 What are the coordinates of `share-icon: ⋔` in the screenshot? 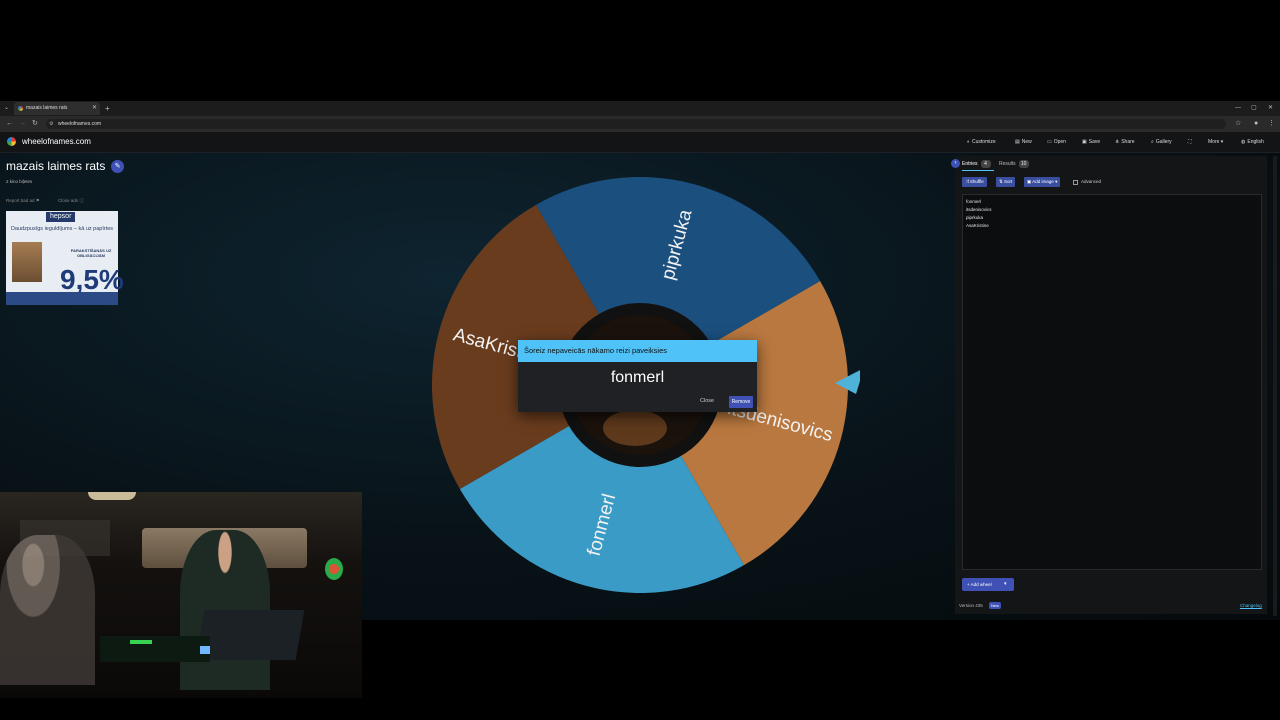 It's located at (1117, 142).